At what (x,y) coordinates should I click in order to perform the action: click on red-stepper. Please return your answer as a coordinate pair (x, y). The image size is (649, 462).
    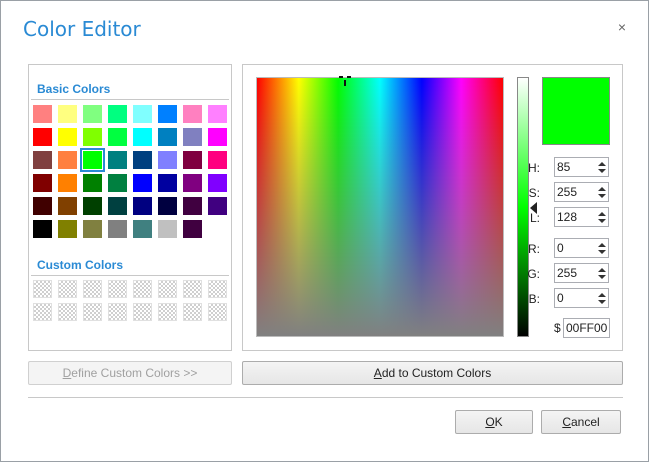
    Looking at the image, I should click on (581, 248).